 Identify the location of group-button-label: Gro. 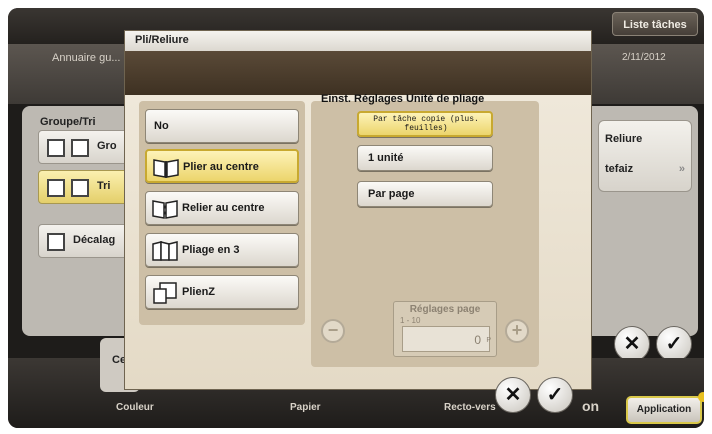
(107, 146).